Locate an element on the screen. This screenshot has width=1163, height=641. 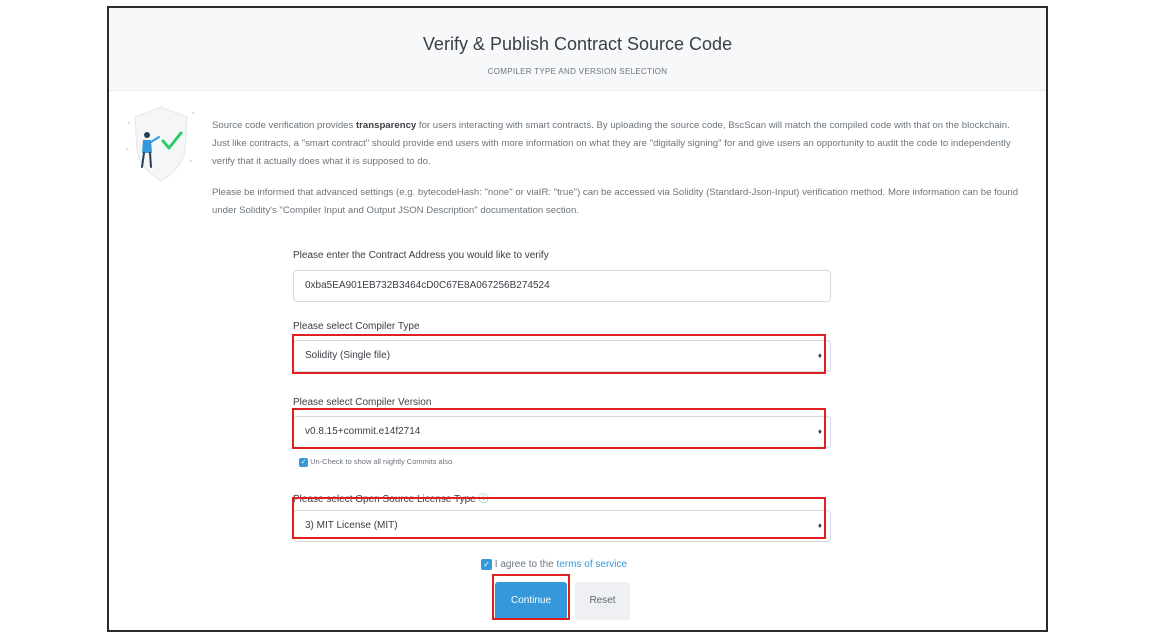
page-subtitle: COMPILER TYPE AND VERSION SELECTION is located at coordinates (577, 71).